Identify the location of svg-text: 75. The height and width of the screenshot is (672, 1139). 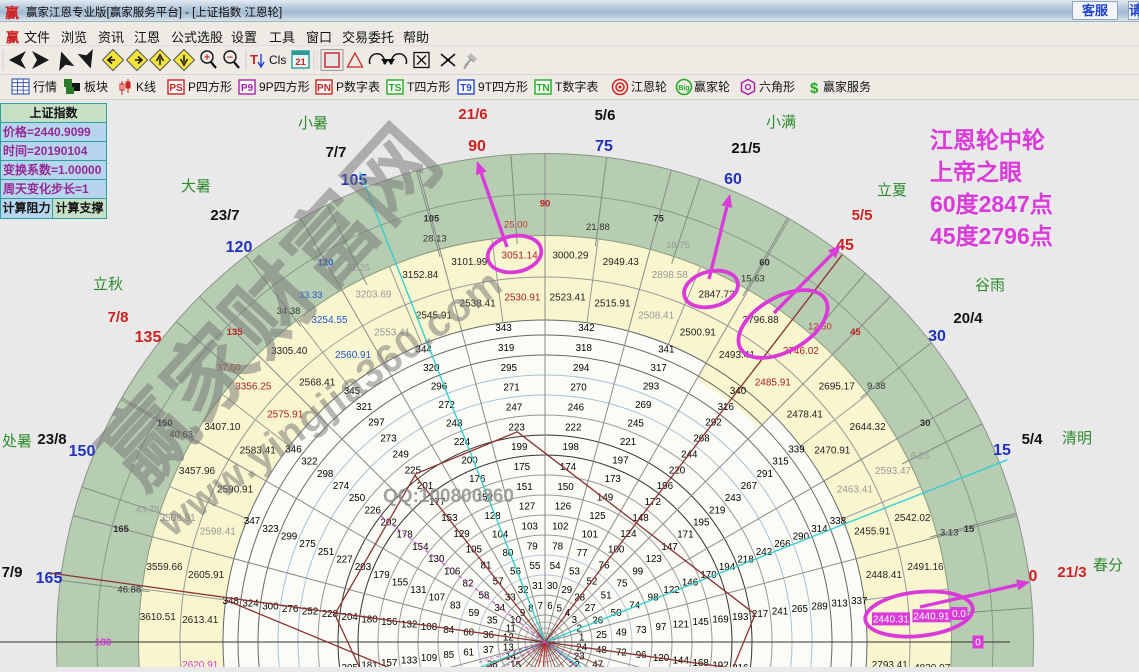
(622, 584).